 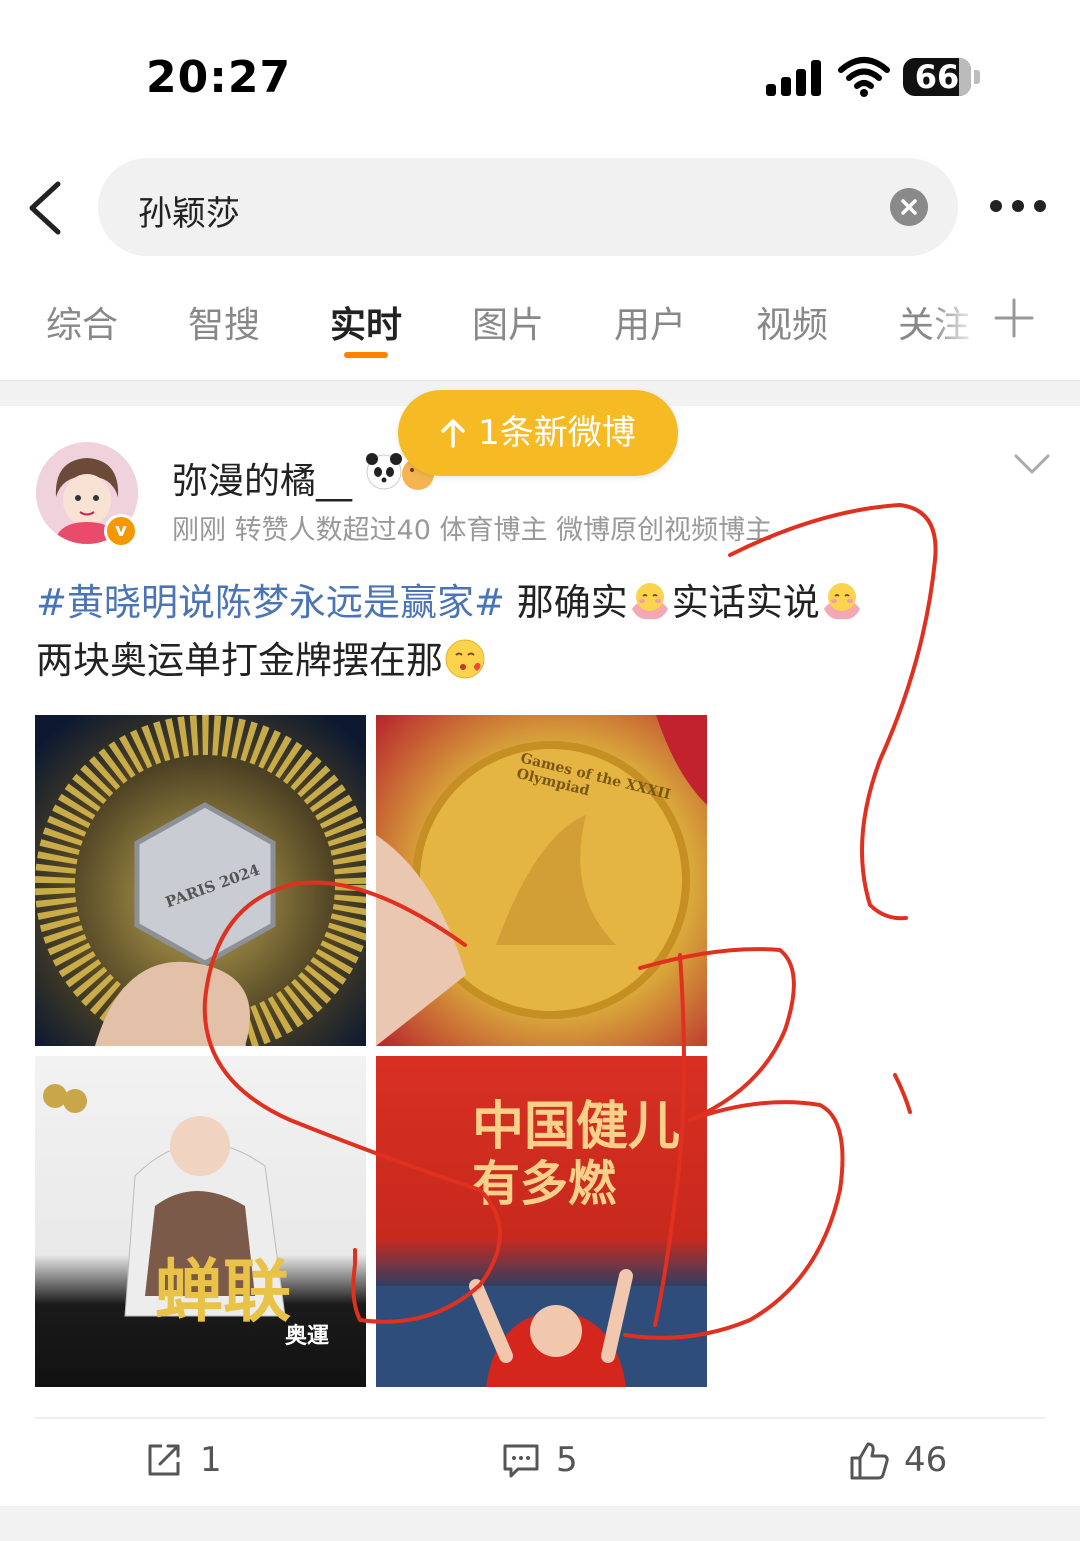 I want to click on post-image-3: 蝉联 奥運, so click(x=200, y=1221).